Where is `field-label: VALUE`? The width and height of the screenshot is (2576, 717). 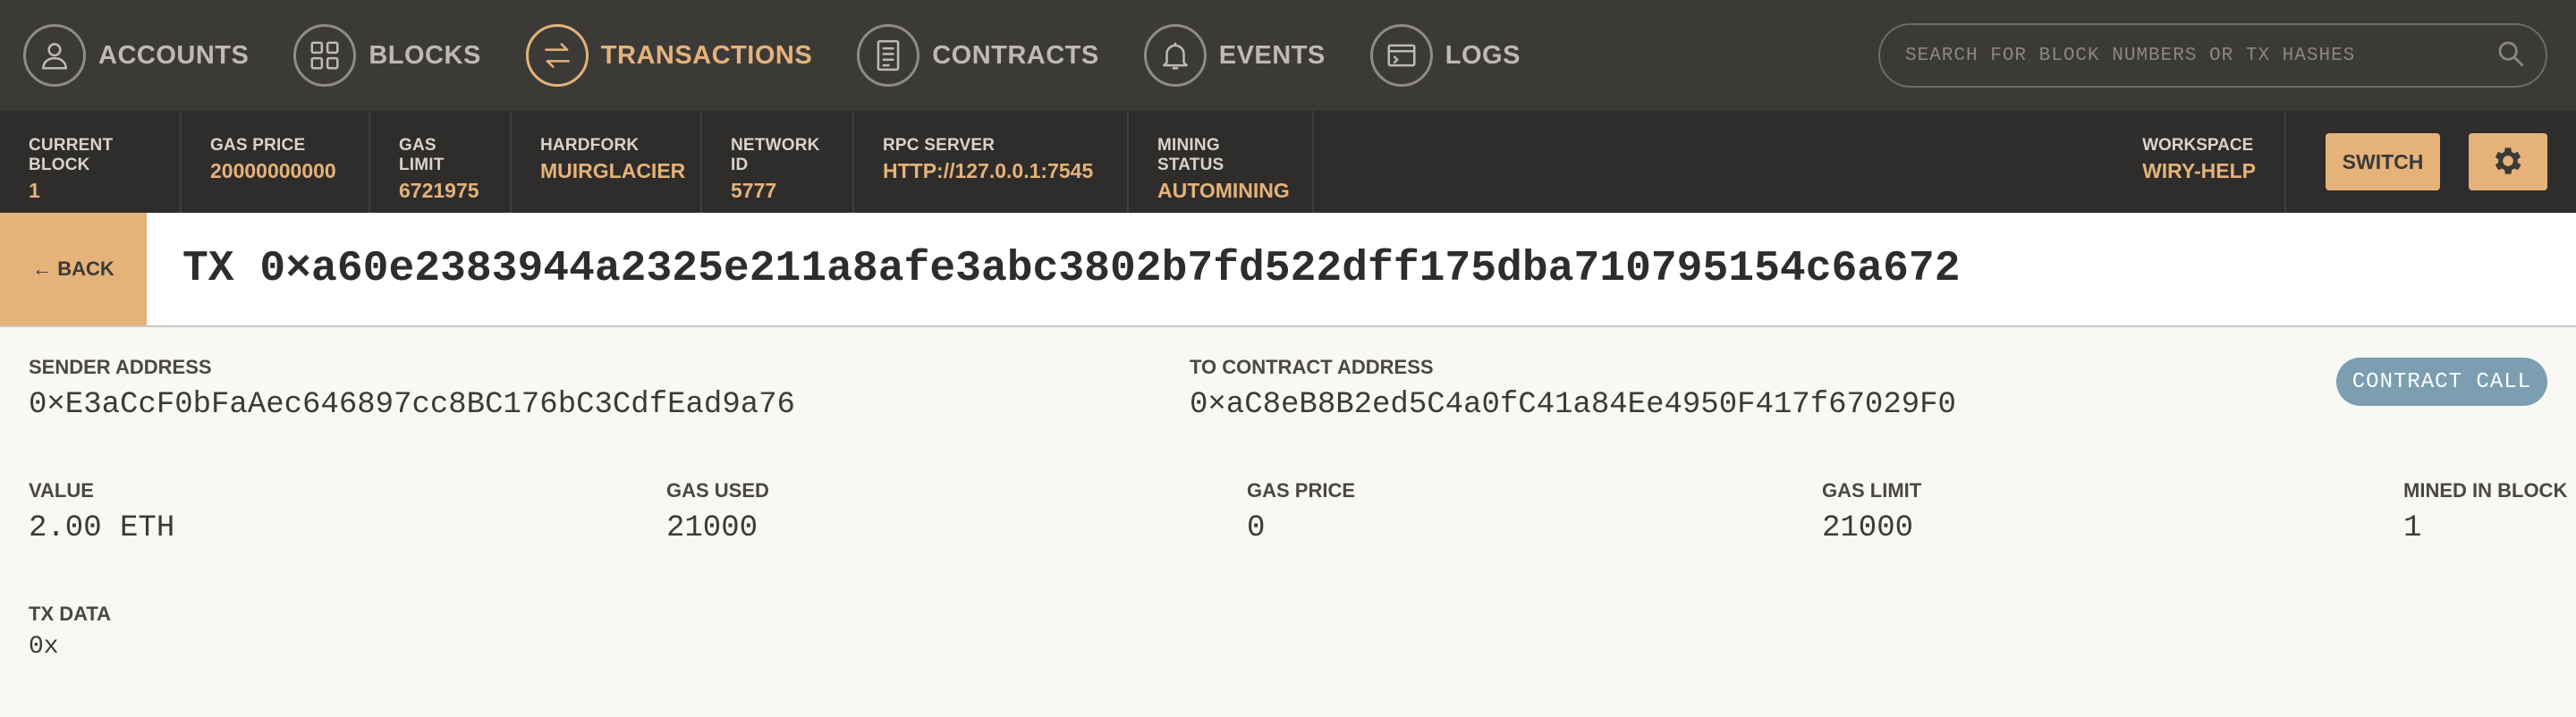
field-label: VALUE is located at coordinates (61, 490).